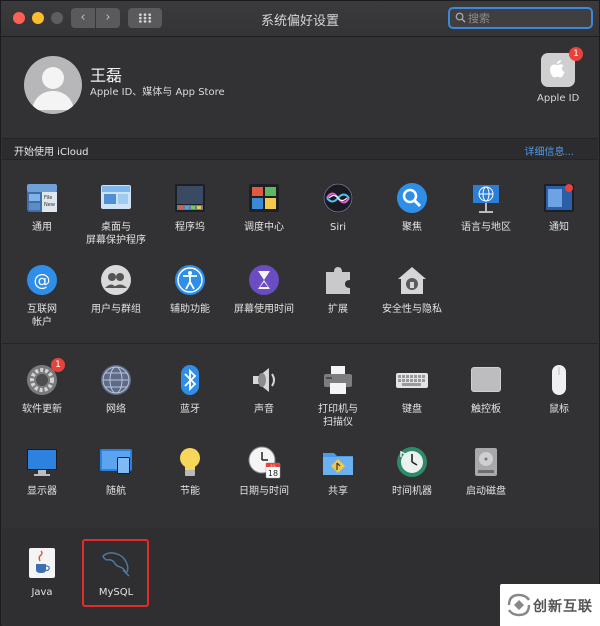 This screenshot has height=626, width=600. Describe the element at coordinates (42, 592) in the screenshot. I see `pane-label: Java` at that location.